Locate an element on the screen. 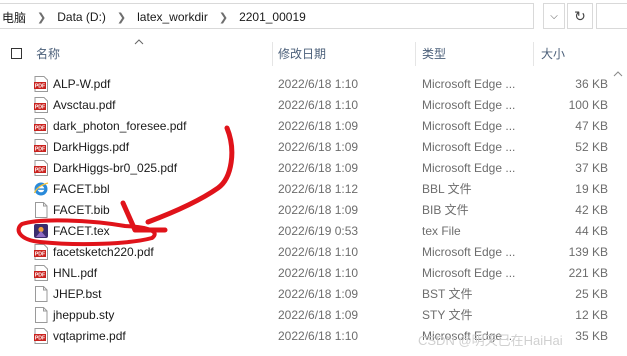 This screenshot has height=356, width=627. refresh-button: ↻ is located at coordinates (580, 16).